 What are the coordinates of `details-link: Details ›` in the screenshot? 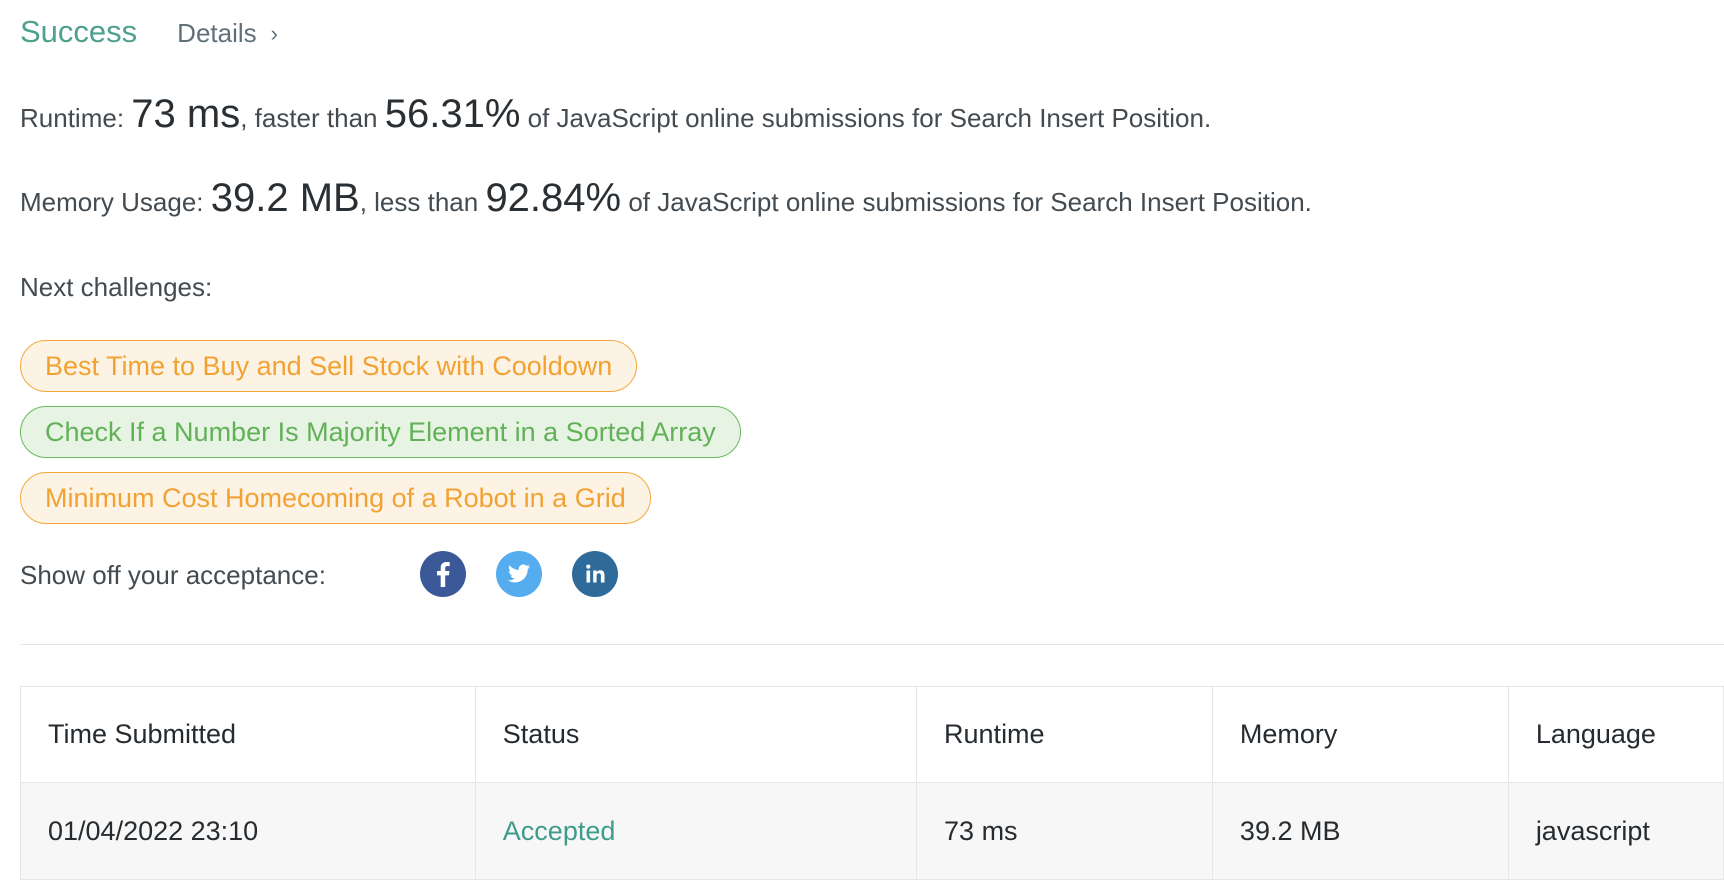 It's located at (227, 33).